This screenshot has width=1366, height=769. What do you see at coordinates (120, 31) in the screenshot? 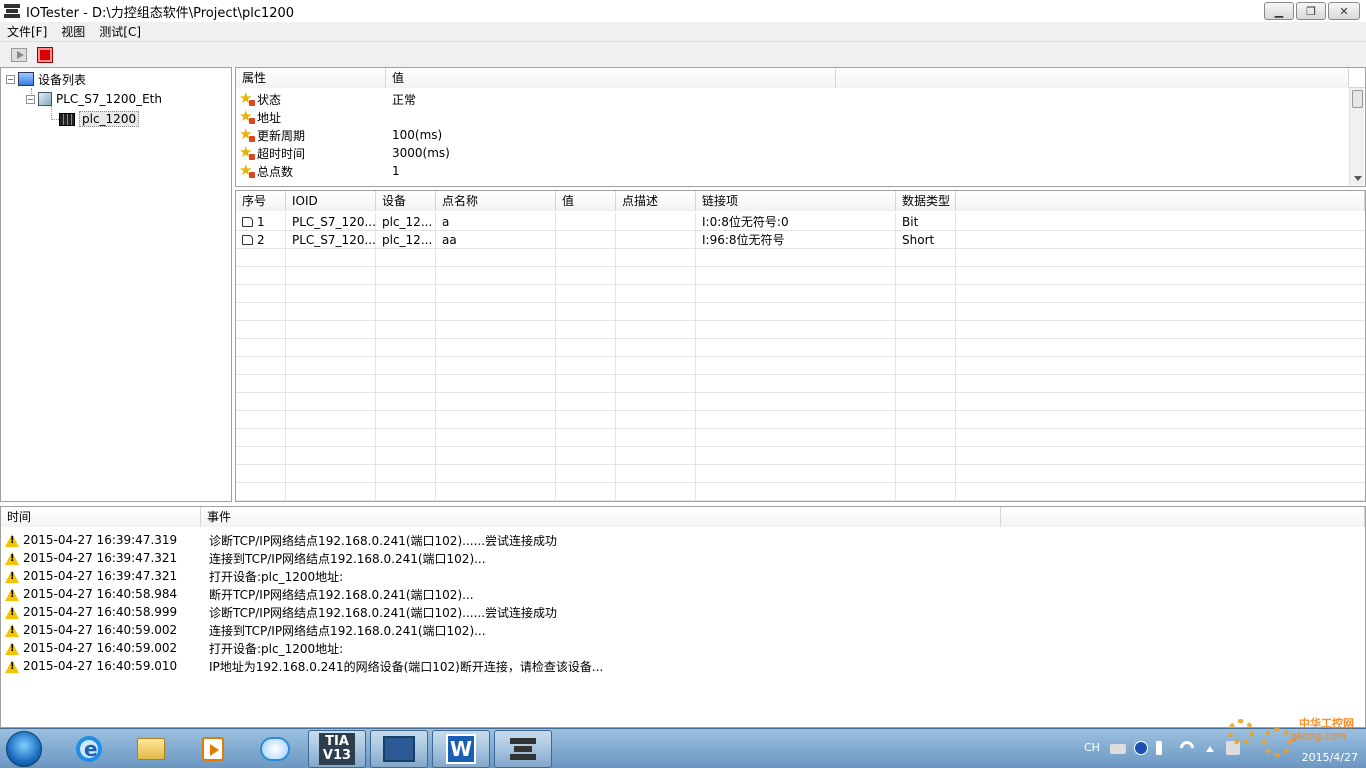
I see `menu-test: 测试[C]` at bounding box center [120, 31].